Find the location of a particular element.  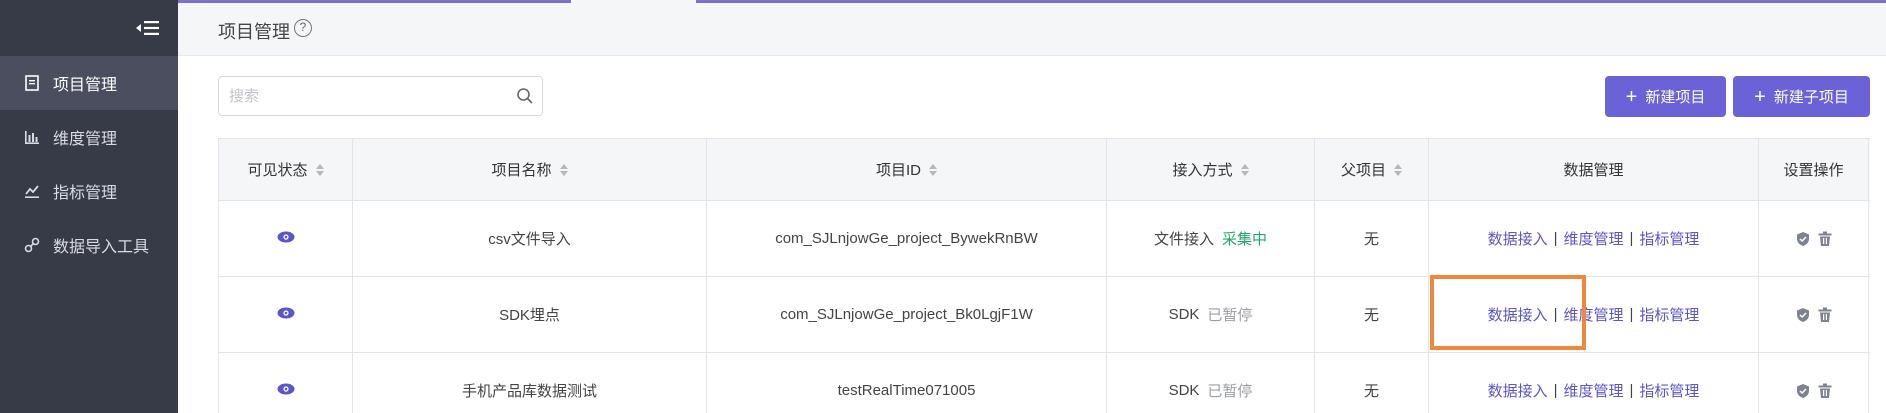

line-chart-icon is located at coordinates (32, 191).